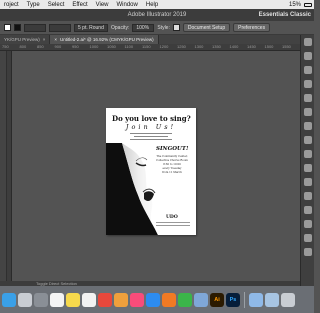 The image size is (320, 313). What do you see at coordinates (102, 5) in the screenshot?
I see `menu-view: View` at bounding box center [102, 5].